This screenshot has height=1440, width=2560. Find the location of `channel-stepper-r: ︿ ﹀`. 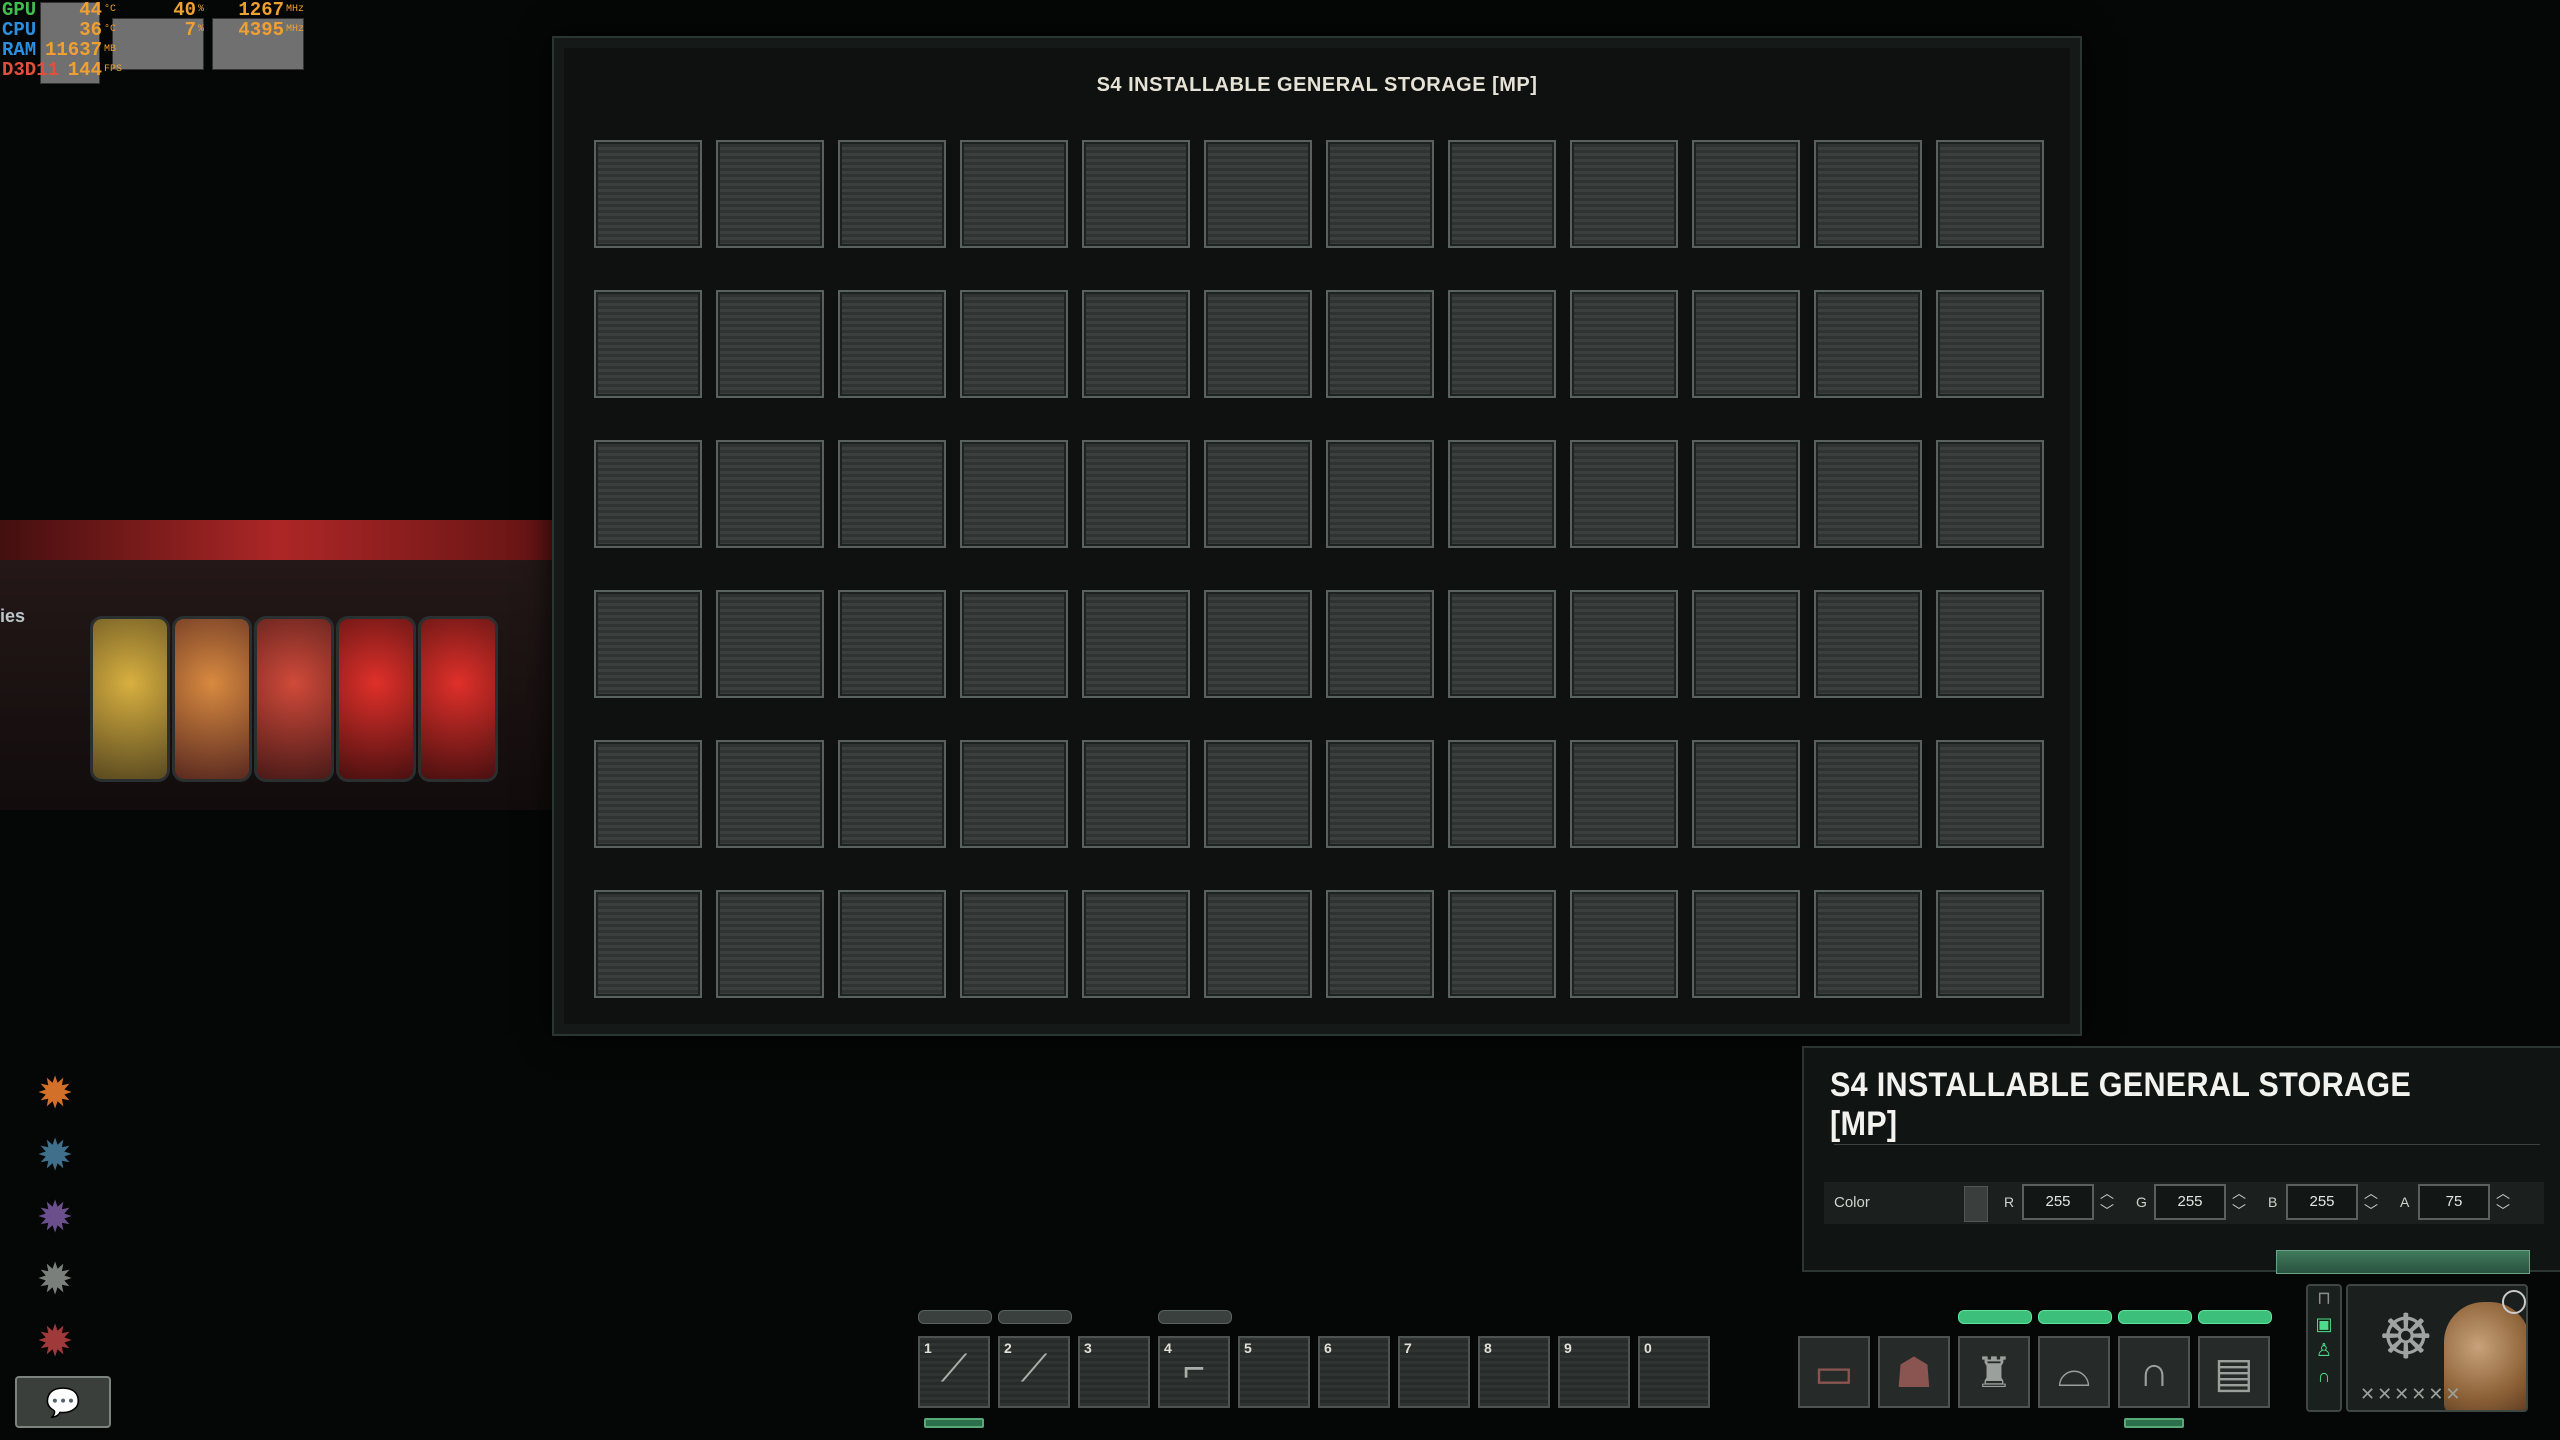

channel-stepper-r: ︿ ﹀ is located at coordinates (2107, 1203).